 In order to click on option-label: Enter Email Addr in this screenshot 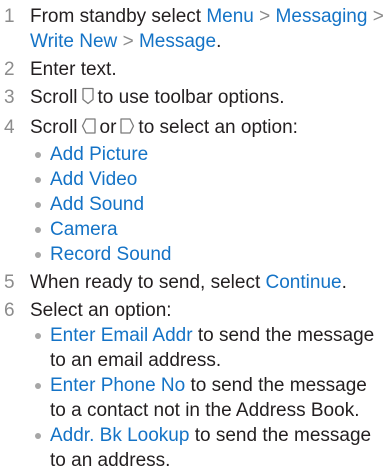, I will do `click(121, 335)`.